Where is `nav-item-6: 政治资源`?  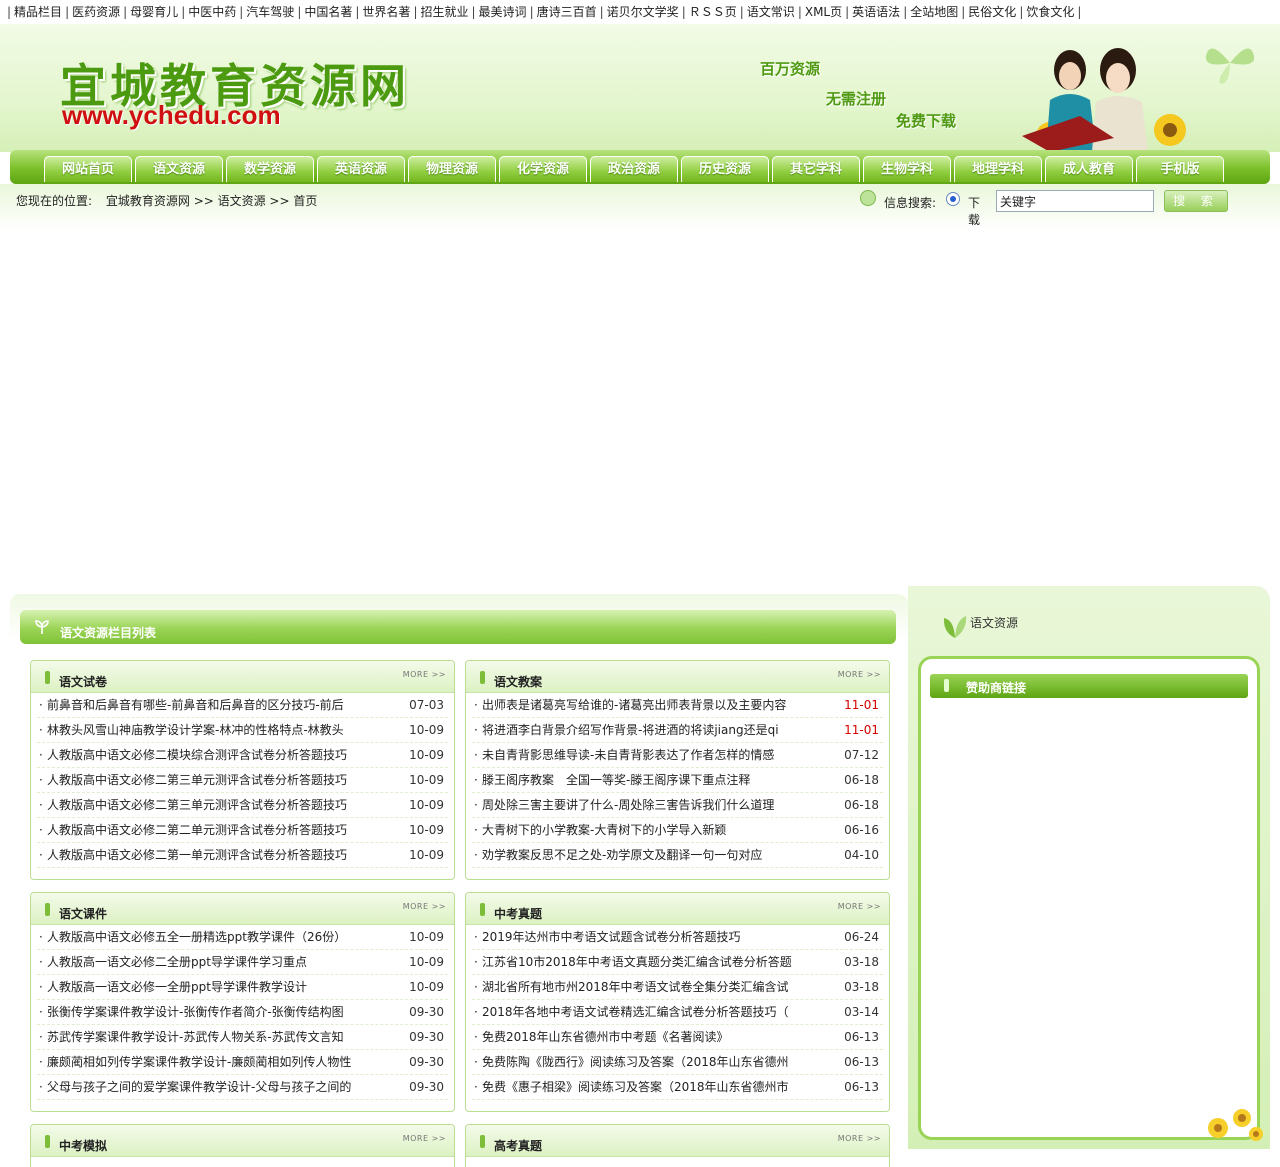 nav-item-6: 政治资源 is located at coordinates (634, 169).